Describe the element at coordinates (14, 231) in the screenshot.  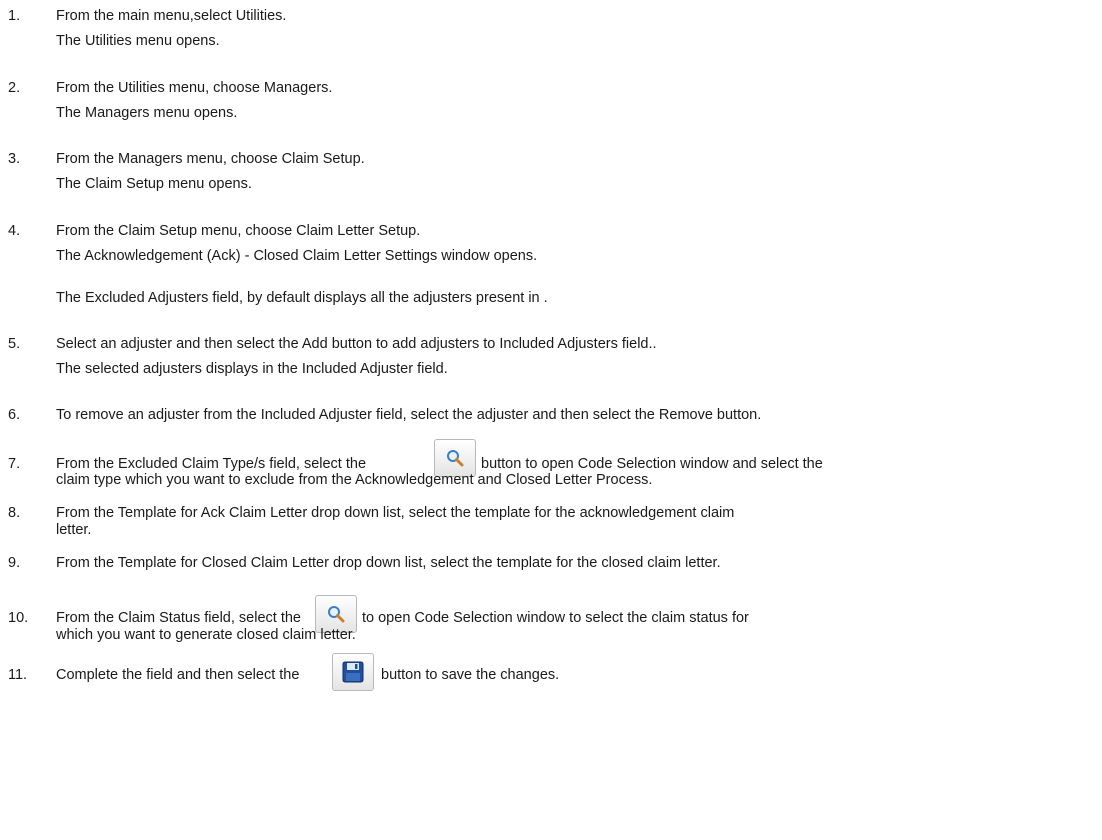
I see `step-number: 4.` at that location.